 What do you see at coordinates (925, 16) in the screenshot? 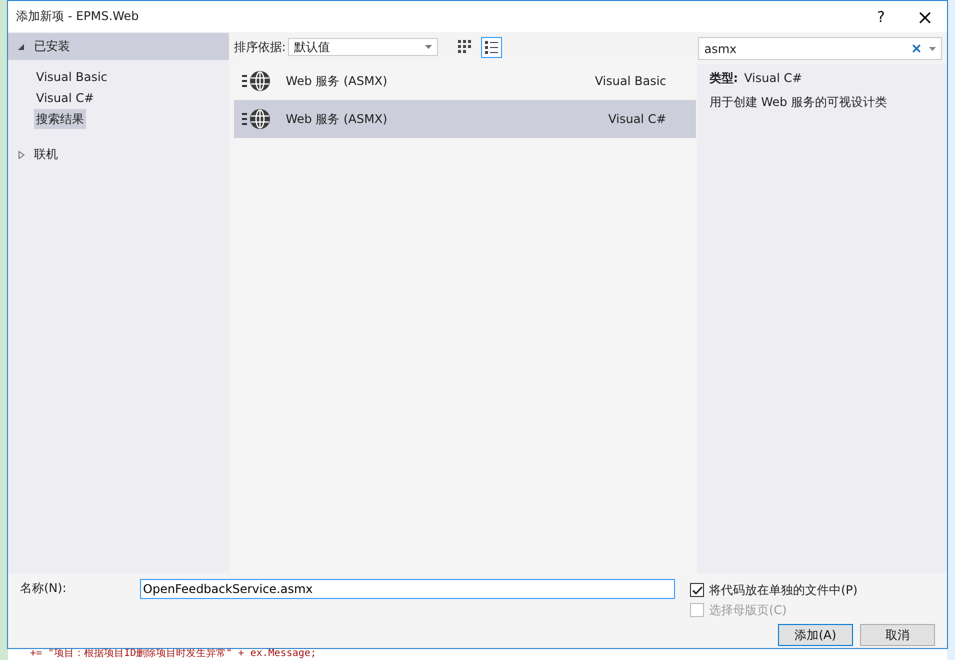
I see `close-button: ×` at bounding box center [925, 16].